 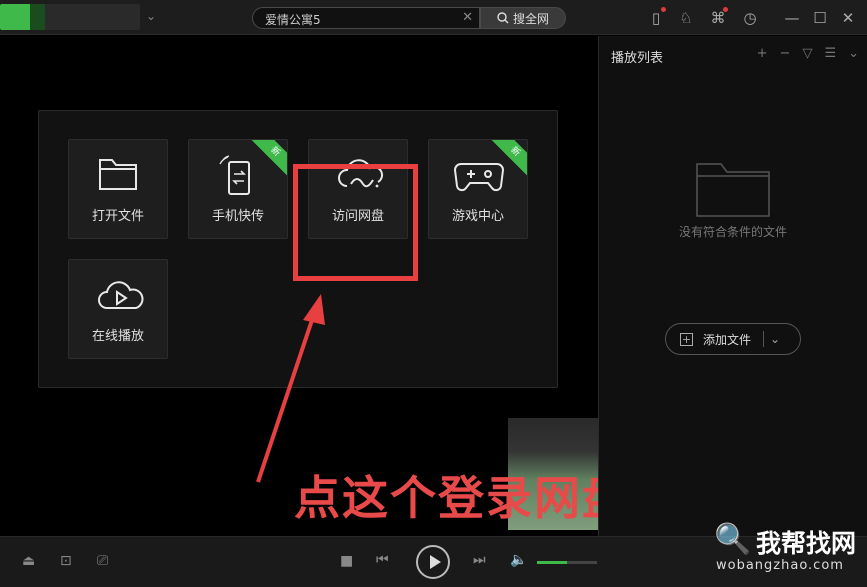 I want to click on remove-icon: −, so click(x=785, y=53).